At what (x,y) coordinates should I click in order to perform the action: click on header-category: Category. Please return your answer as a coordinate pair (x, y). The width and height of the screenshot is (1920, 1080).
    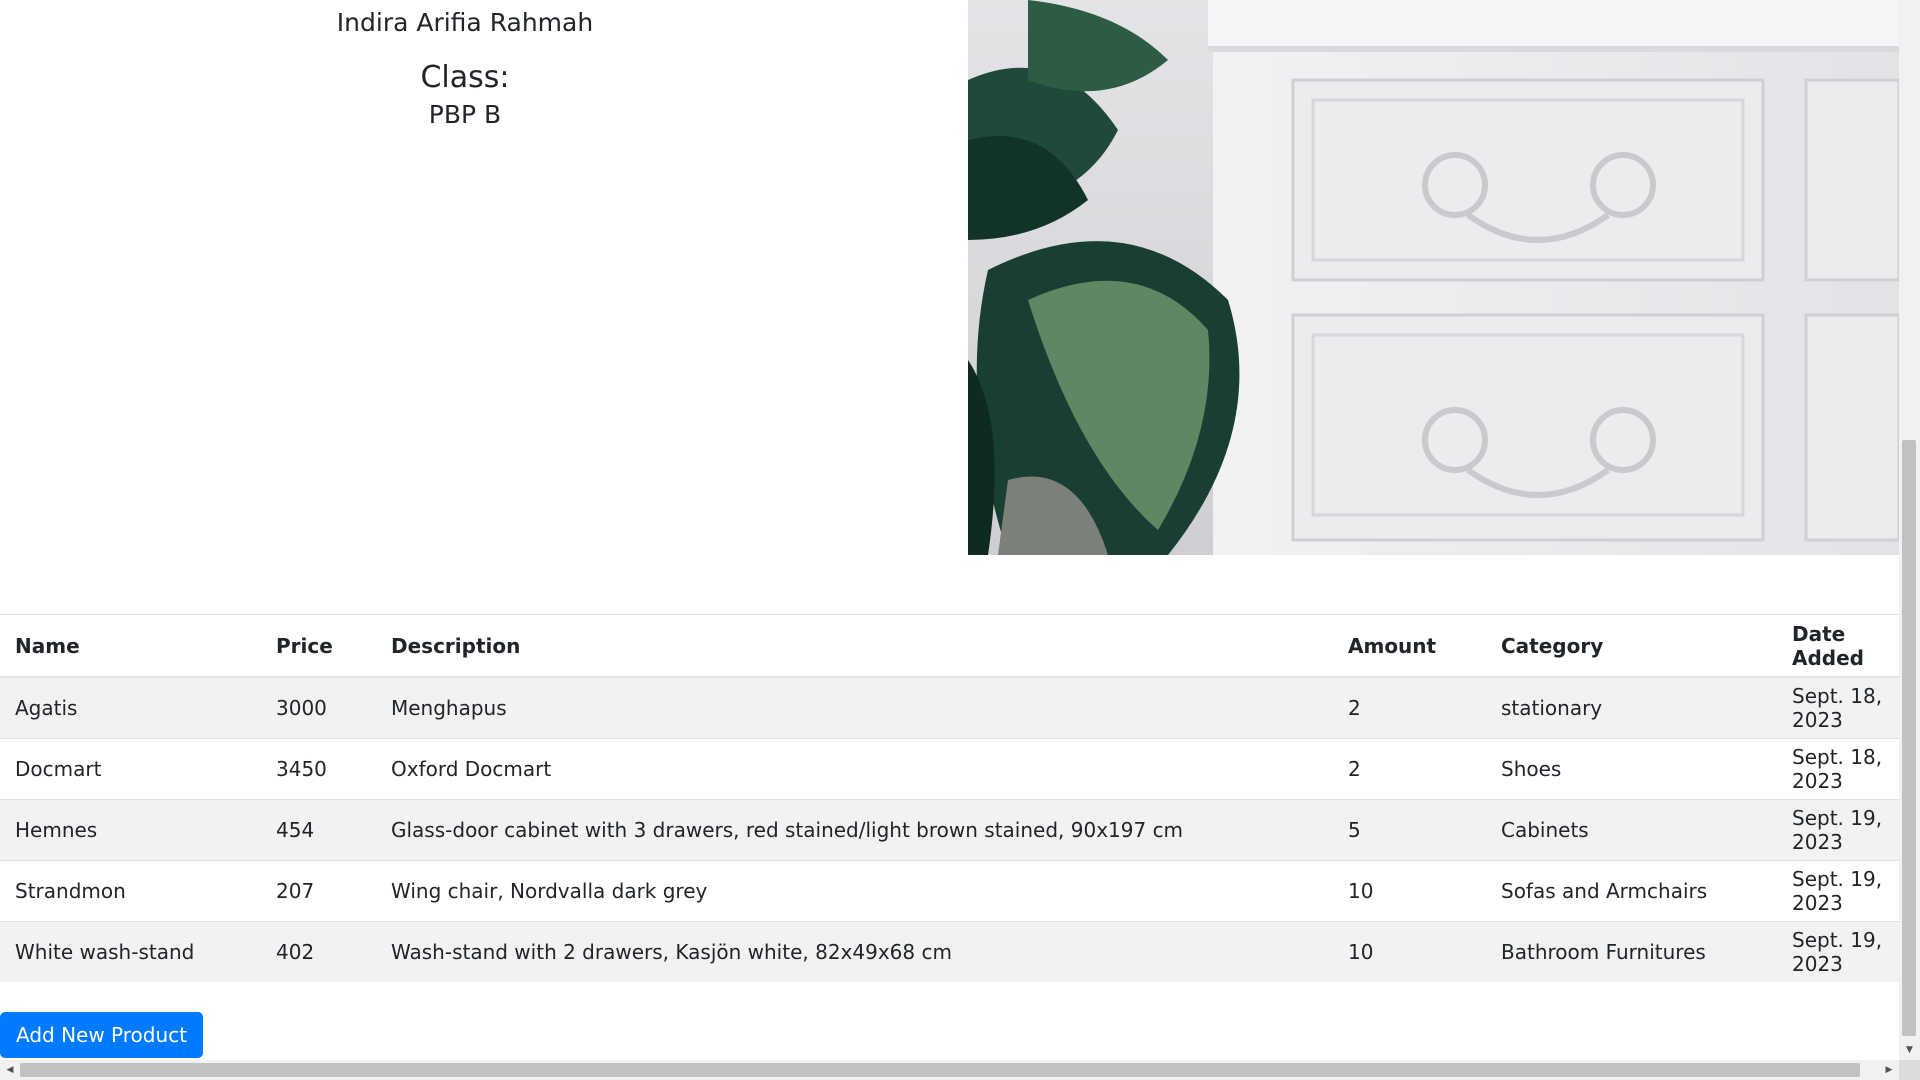
    Looking at the image, I should click on (1631, 646).